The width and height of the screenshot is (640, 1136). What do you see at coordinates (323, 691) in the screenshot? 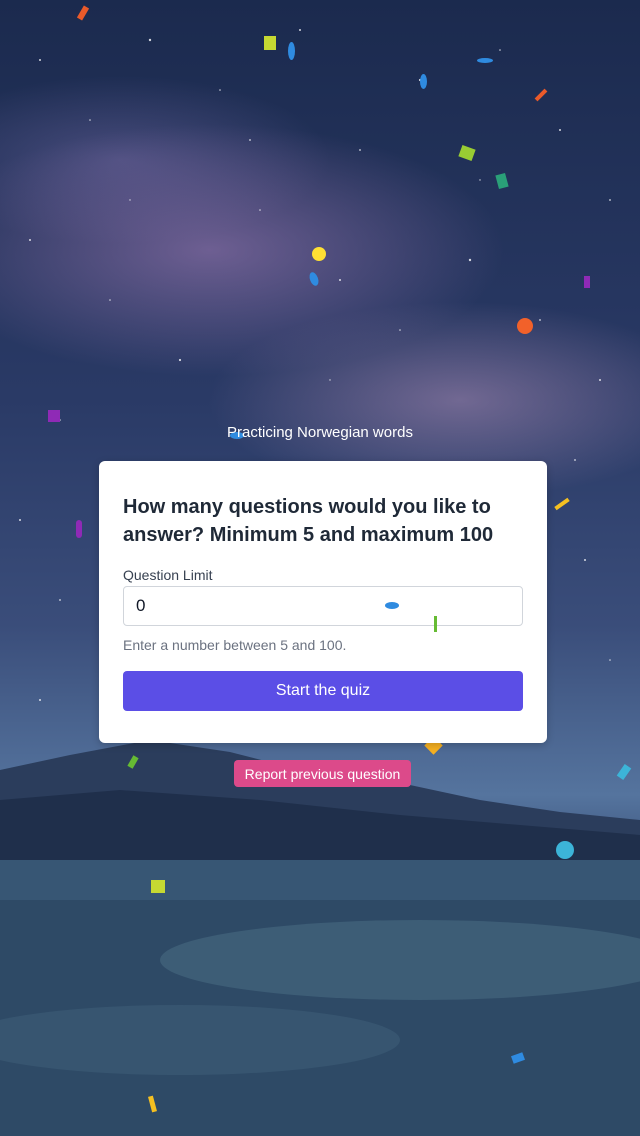
I see `start-quiz-button: Start the quiz` at bounding box center [323, 691].